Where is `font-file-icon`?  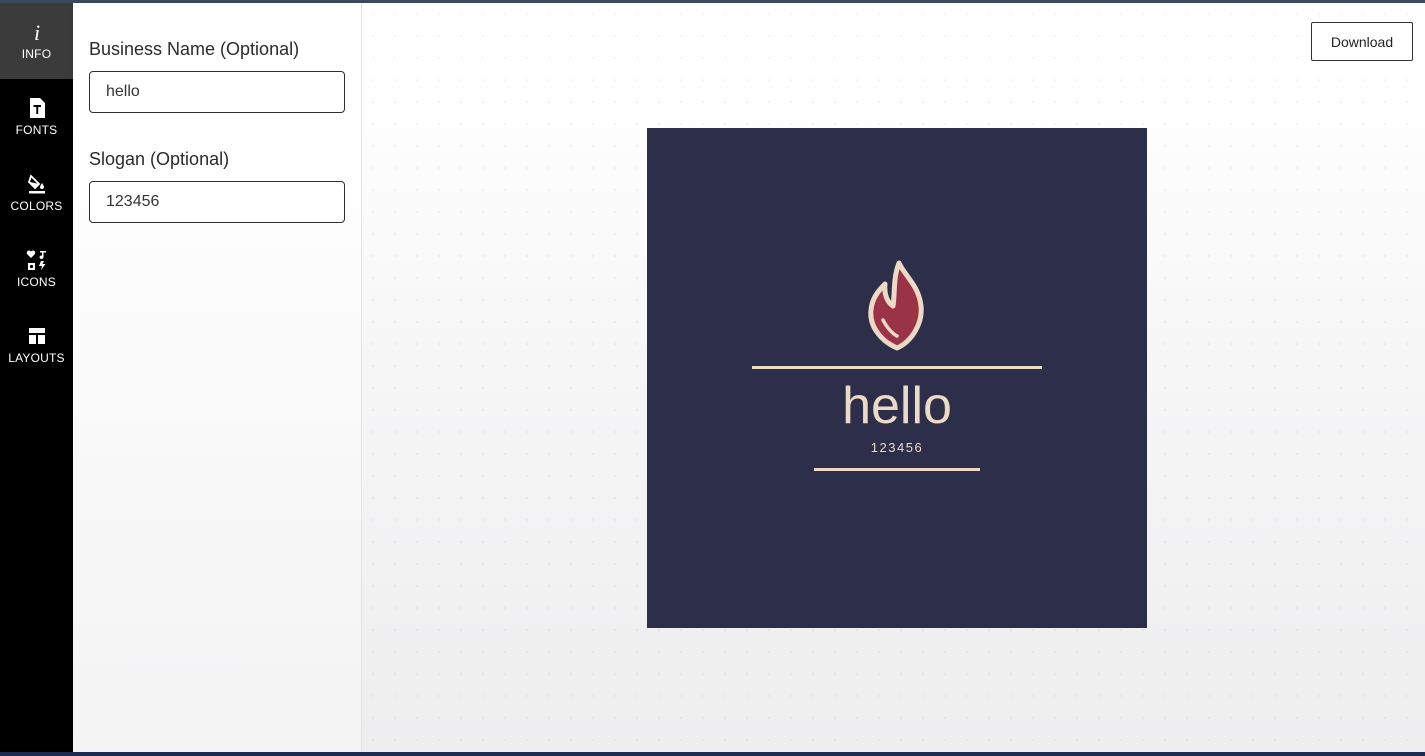 font-file-icon is located at coordinates (37, 108).